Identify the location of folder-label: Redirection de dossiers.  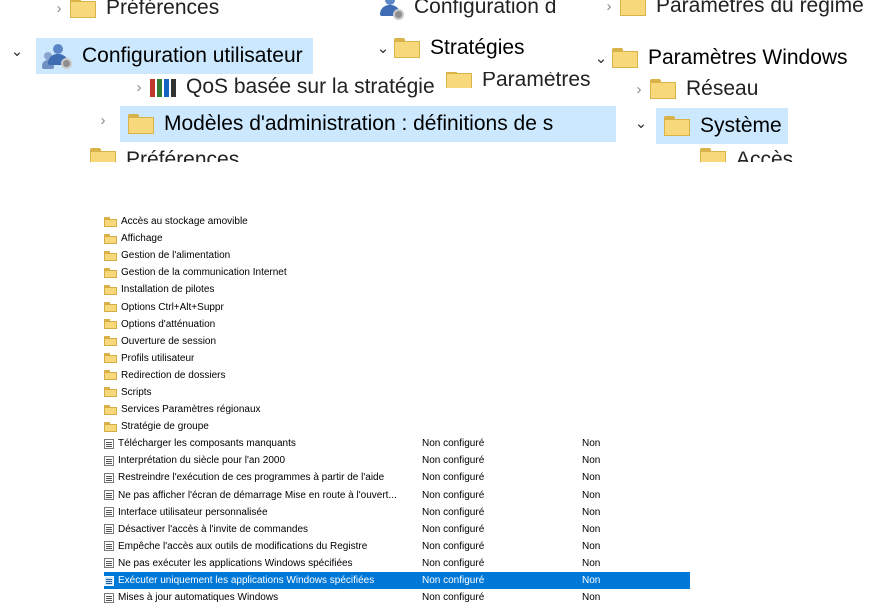
(173, 375).